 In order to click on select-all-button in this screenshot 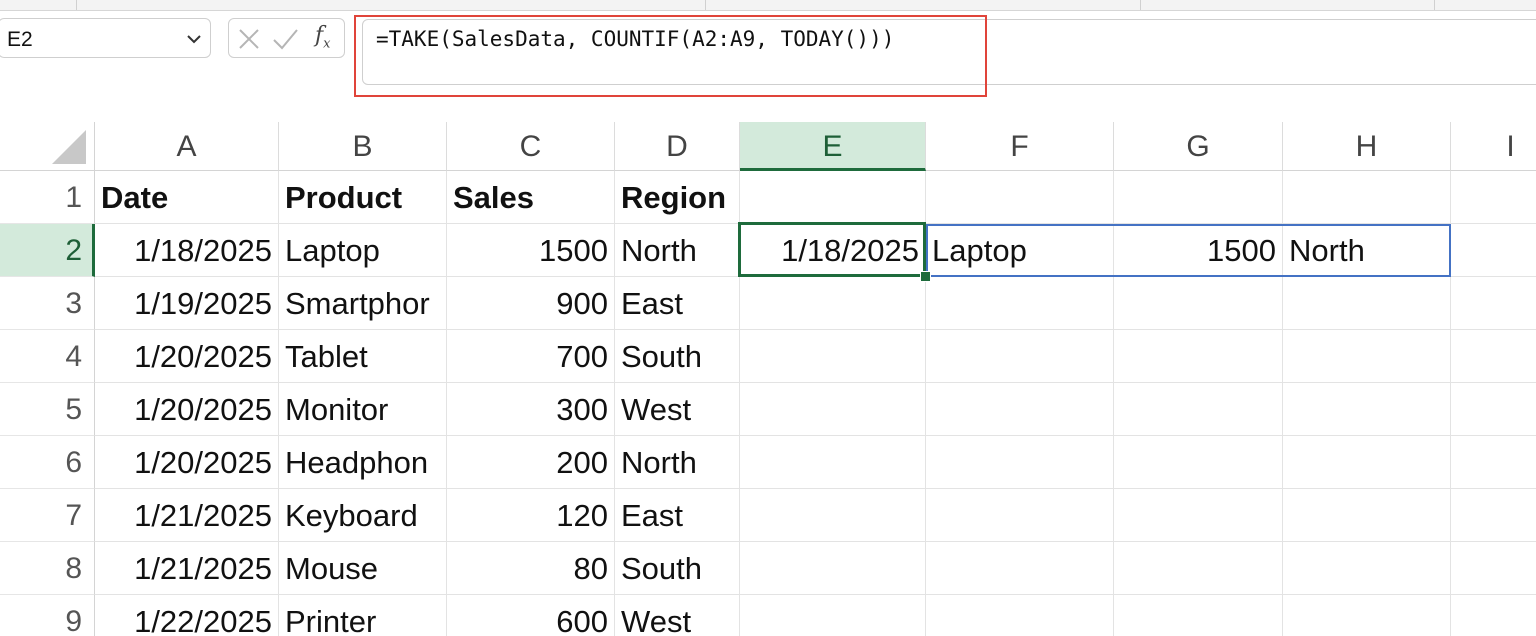, I will do `click(47, 146)`.